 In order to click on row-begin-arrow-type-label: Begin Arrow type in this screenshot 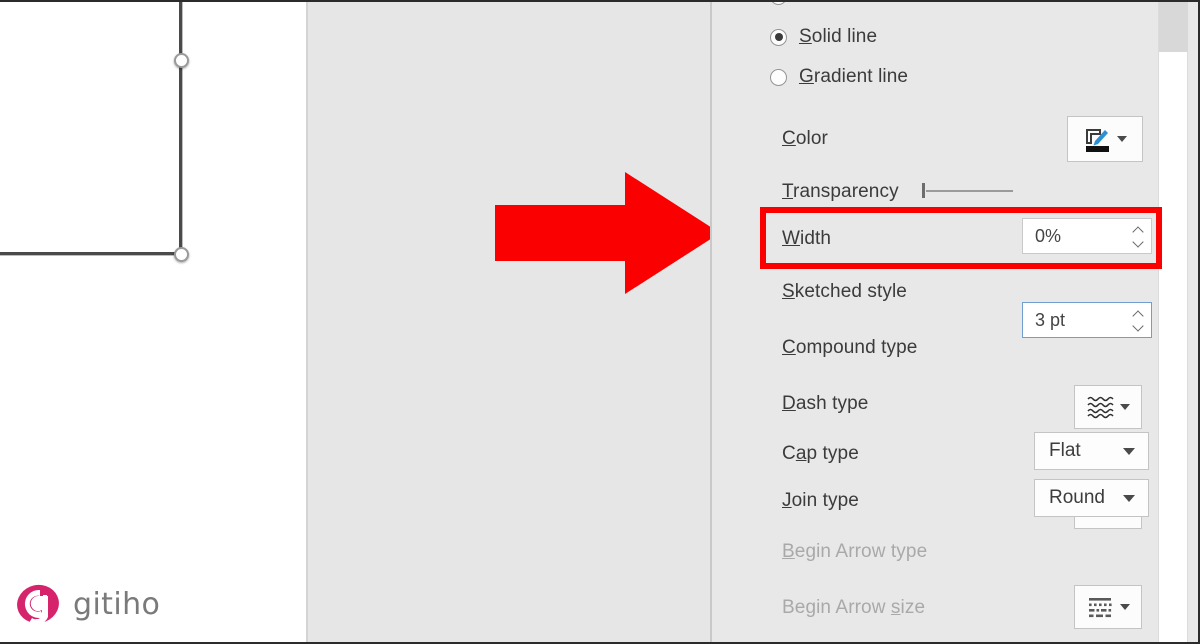, I will do `click(855, 551)`.